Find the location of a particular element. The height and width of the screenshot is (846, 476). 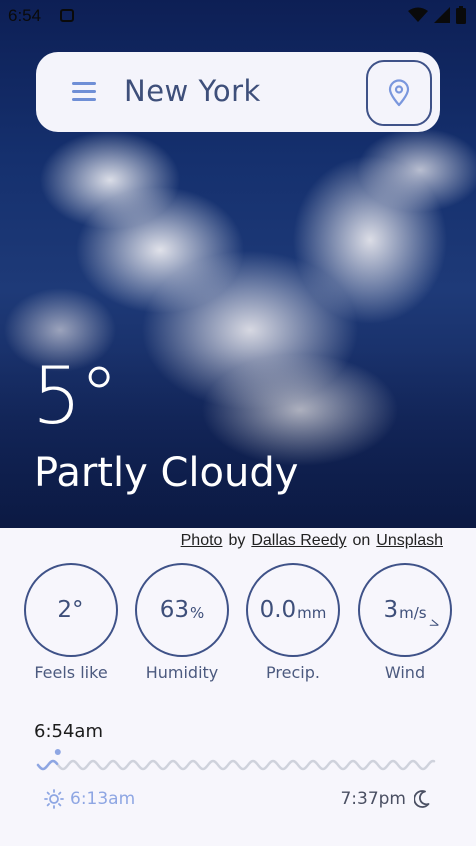

source-link: Unsplash is located at coordinates (409, 540).